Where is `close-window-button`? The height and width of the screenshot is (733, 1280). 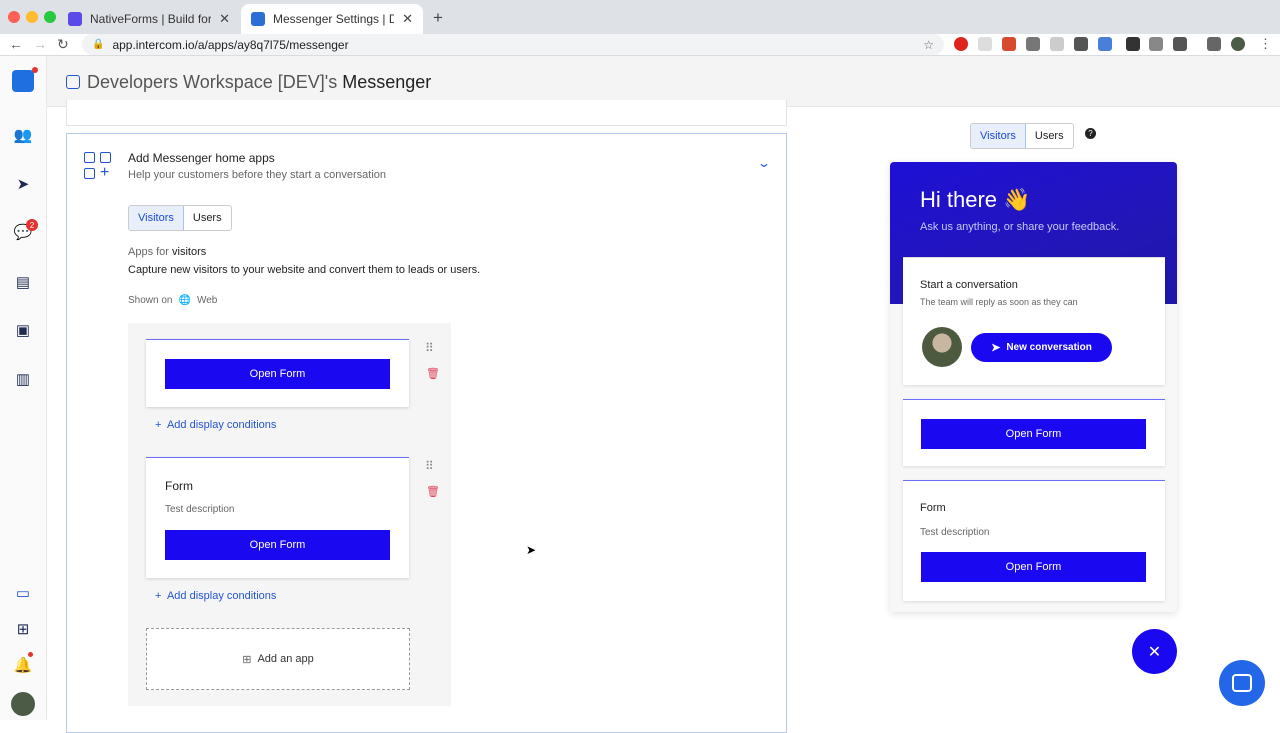 close-window-button is located at coordinates (14, 17).